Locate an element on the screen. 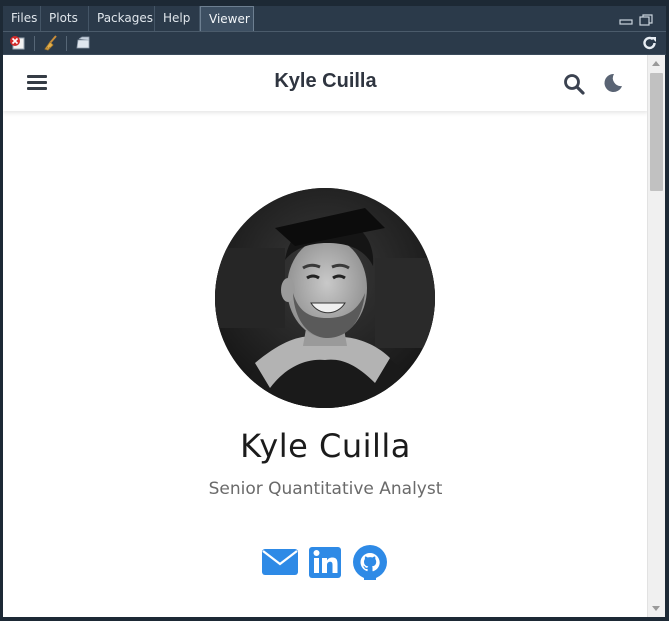  linkedin-icon is located at coordinates (325, 562).